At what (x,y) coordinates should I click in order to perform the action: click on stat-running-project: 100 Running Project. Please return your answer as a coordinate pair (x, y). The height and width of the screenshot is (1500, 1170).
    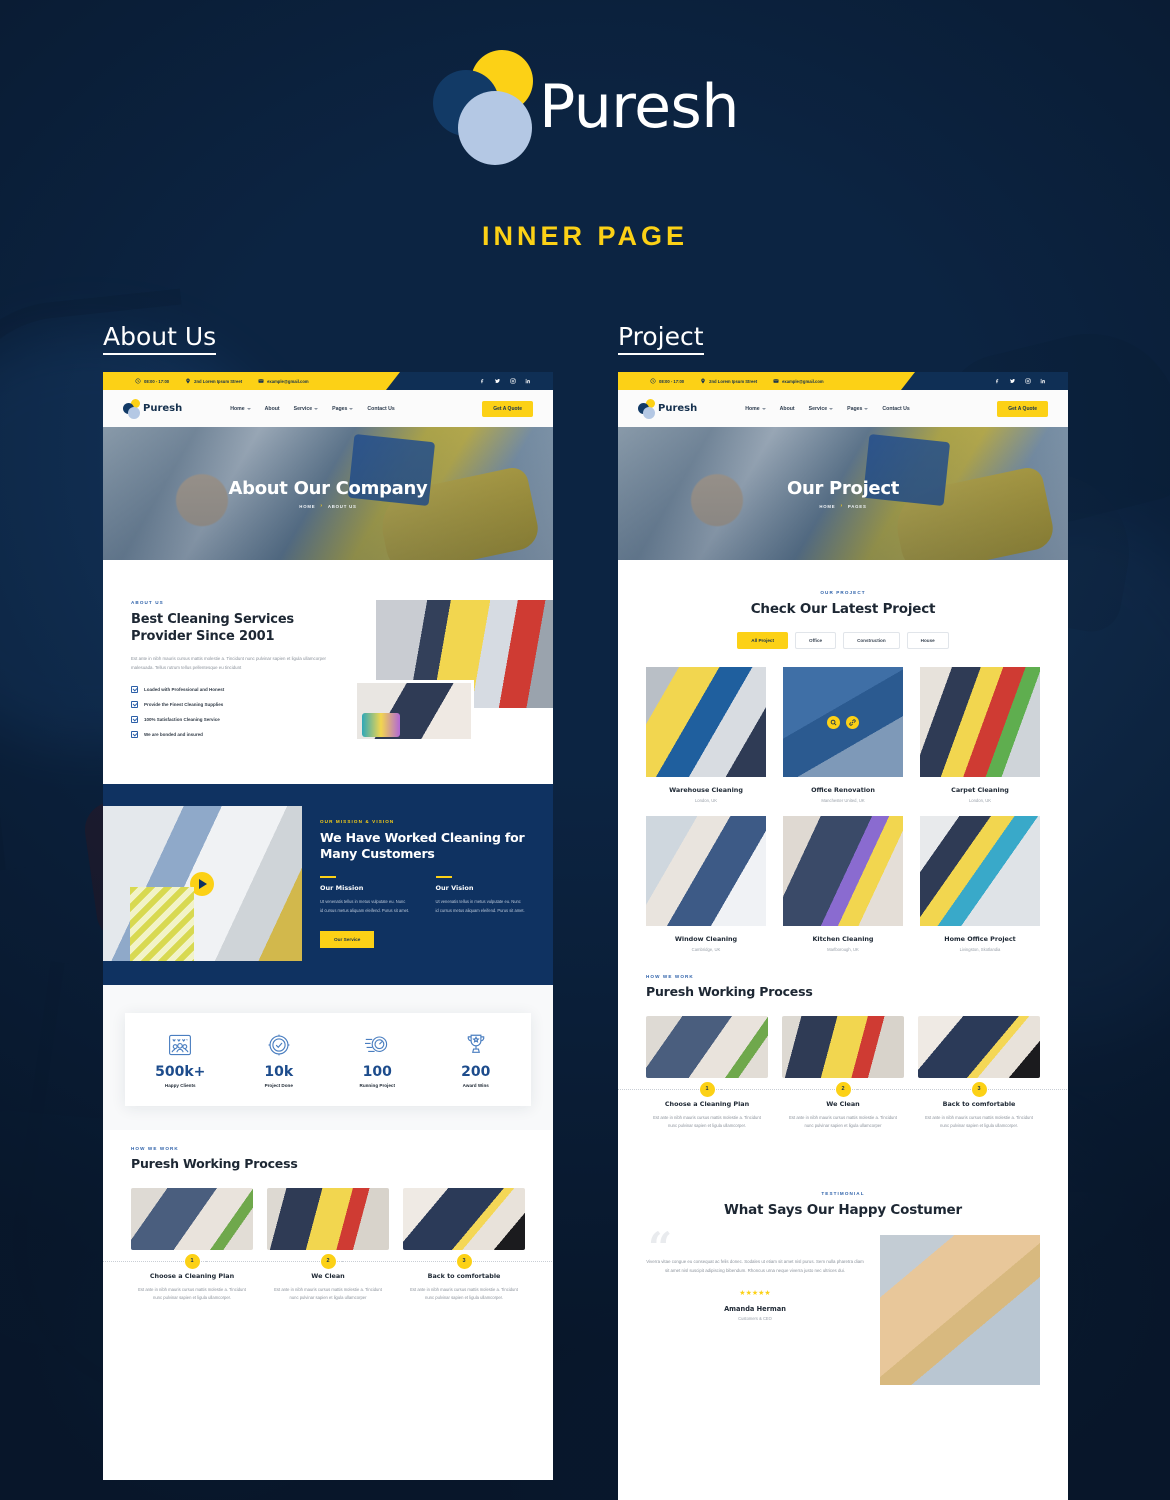
    Looking at the image, I should click on (377, 1059).